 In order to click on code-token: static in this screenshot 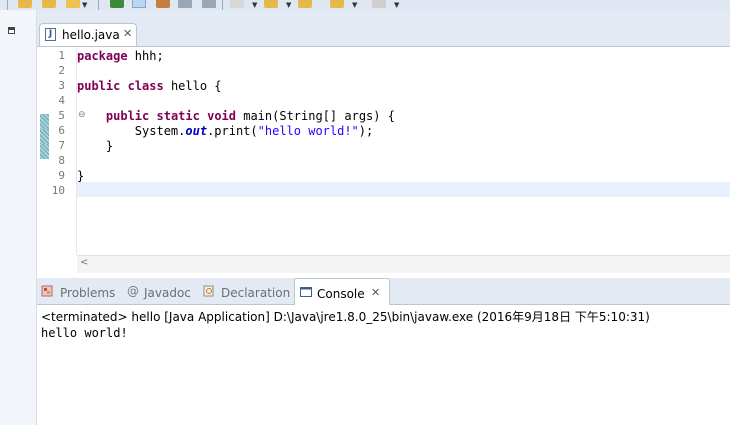, I will do `click(178, 116)`.